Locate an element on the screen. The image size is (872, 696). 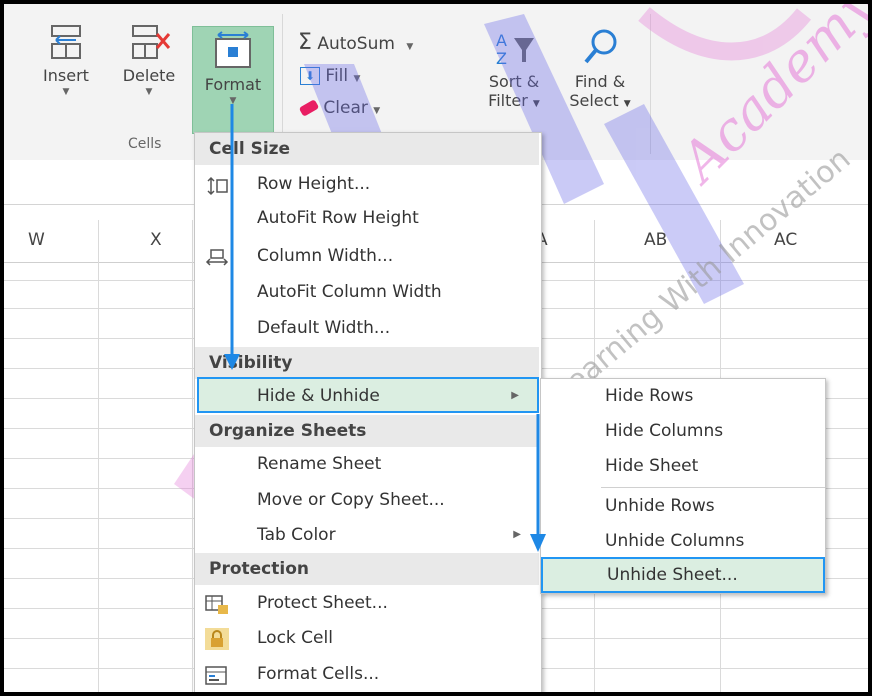
sort-filter-label-1: Sort & is located at coordinates (514, 81).